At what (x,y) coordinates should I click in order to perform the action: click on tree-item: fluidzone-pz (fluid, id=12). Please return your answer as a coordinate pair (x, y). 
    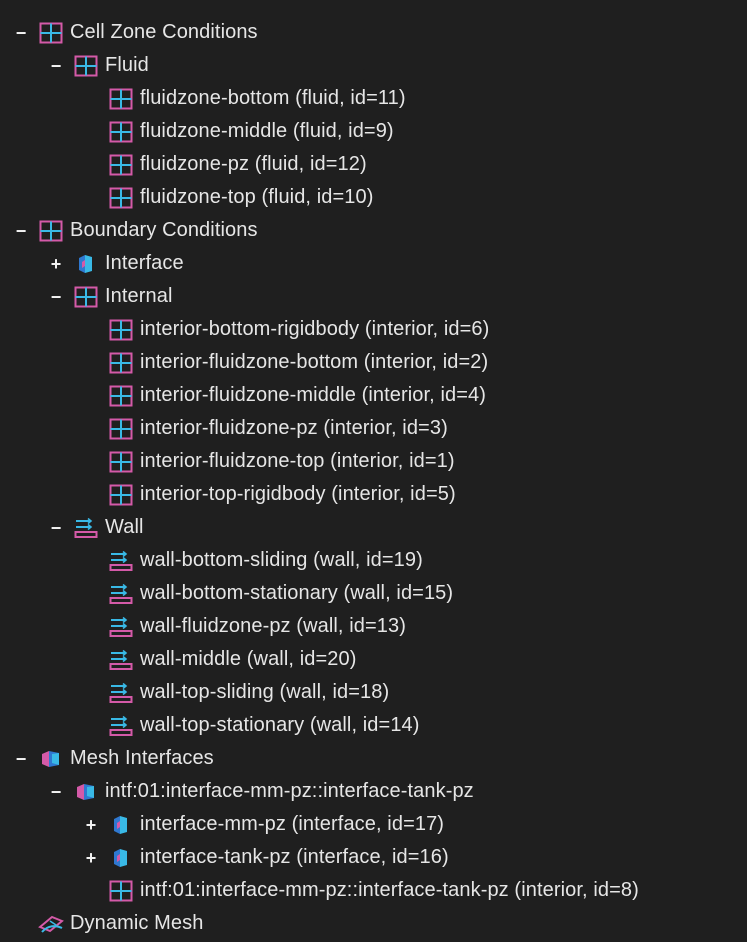
    Looking at the image, I should click on (373, 164).